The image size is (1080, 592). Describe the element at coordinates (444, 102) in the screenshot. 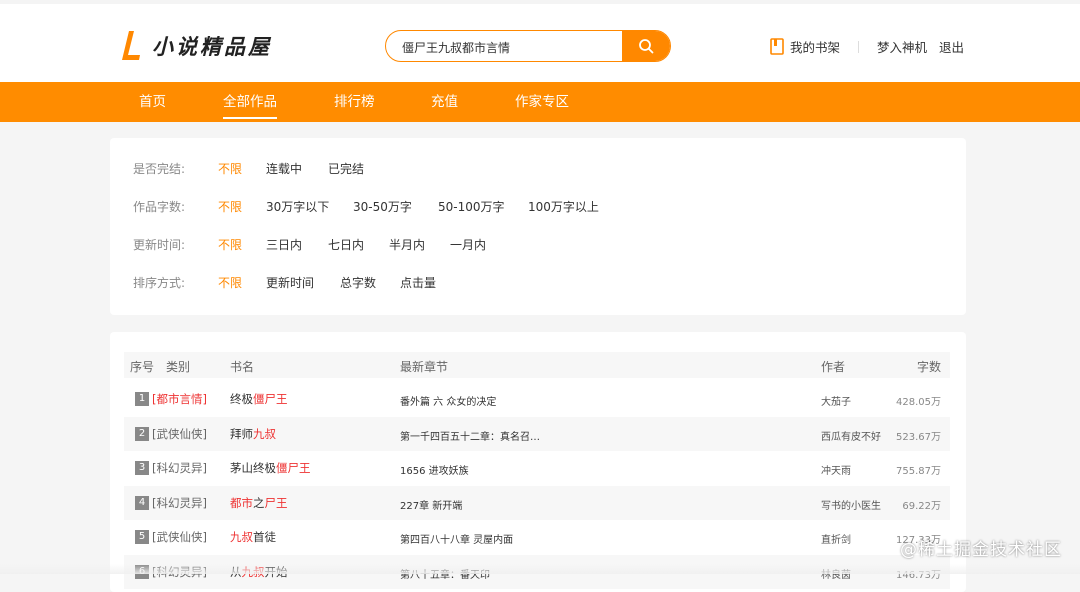

I see `nav-item-recharge: 充值` at that location.